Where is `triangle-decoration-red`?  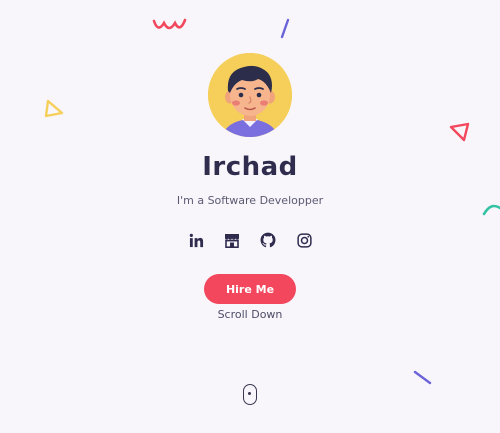 triangle-decoration-red is located at coordinates (459, 132).